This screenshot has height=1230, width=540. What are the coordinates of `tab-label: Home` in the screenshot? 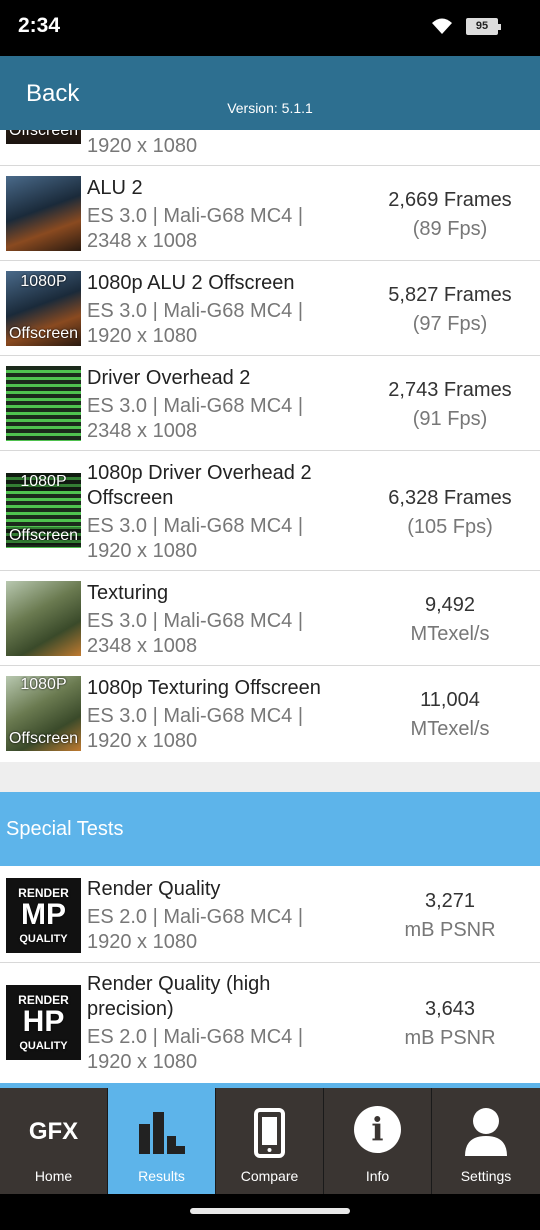 It's located at (53, 1176).